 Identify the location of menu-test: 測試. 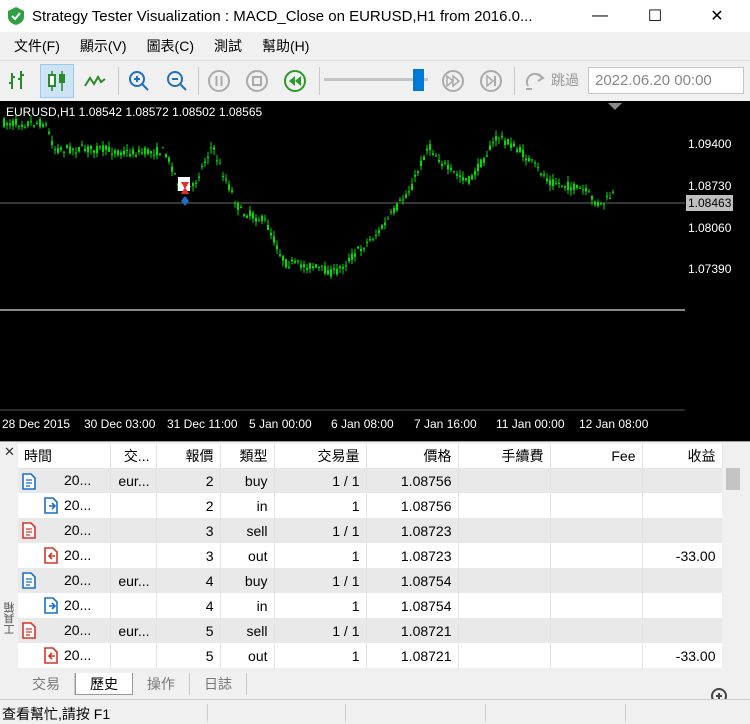
(228, 46).